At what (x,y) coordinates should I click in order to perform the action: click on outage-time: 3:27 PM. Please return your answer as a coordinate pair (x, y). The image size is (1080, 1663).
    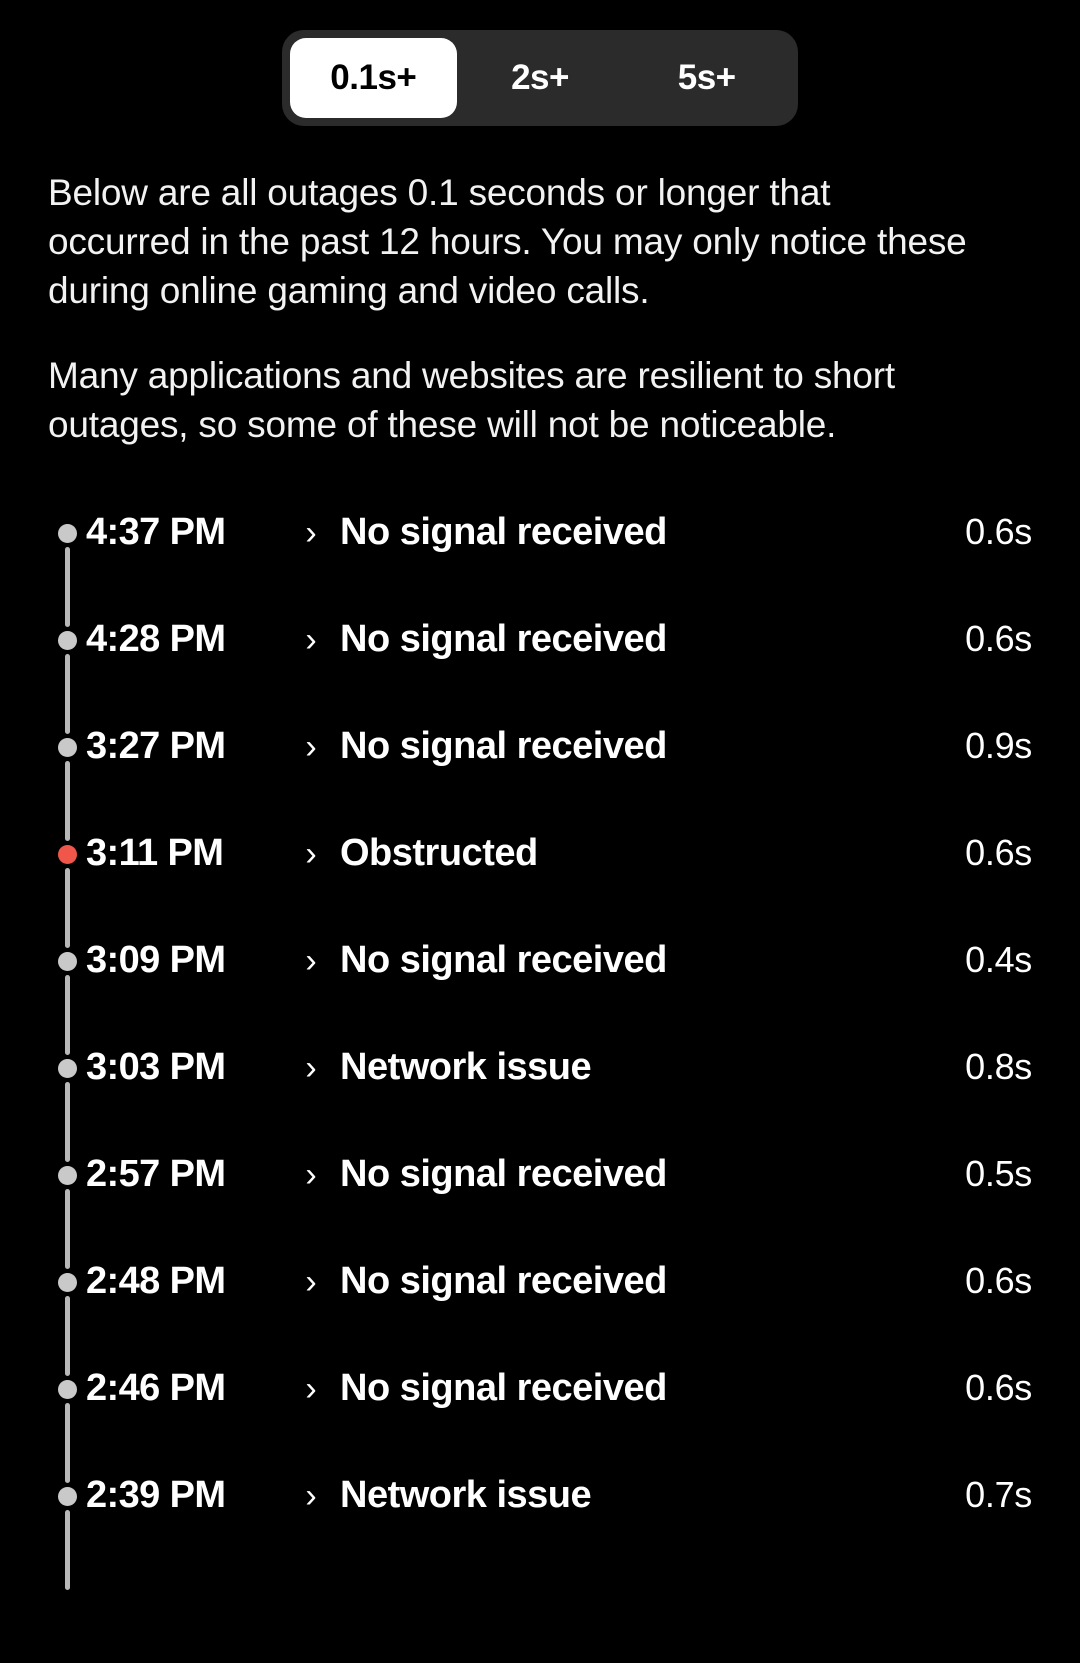
    Looking at the image, I should click on (156, 746).